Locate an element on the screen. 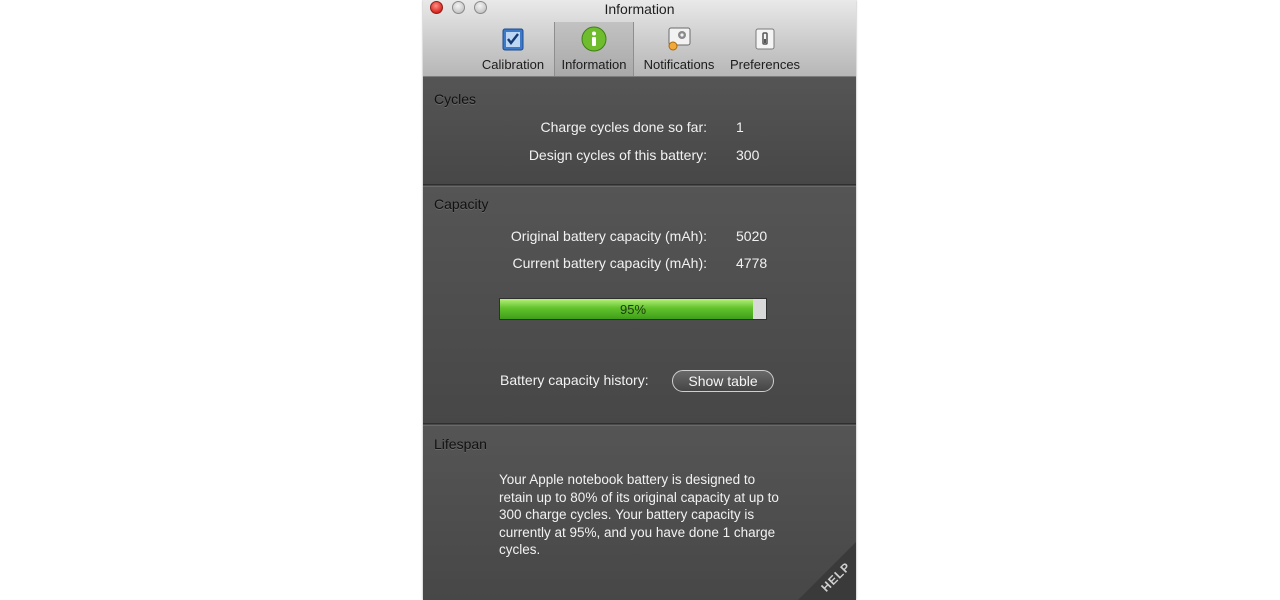 Image resolution: width=1280 pixels, height=600 pixels. tab-notifications: Notifications is located at coordinates (679, 49).